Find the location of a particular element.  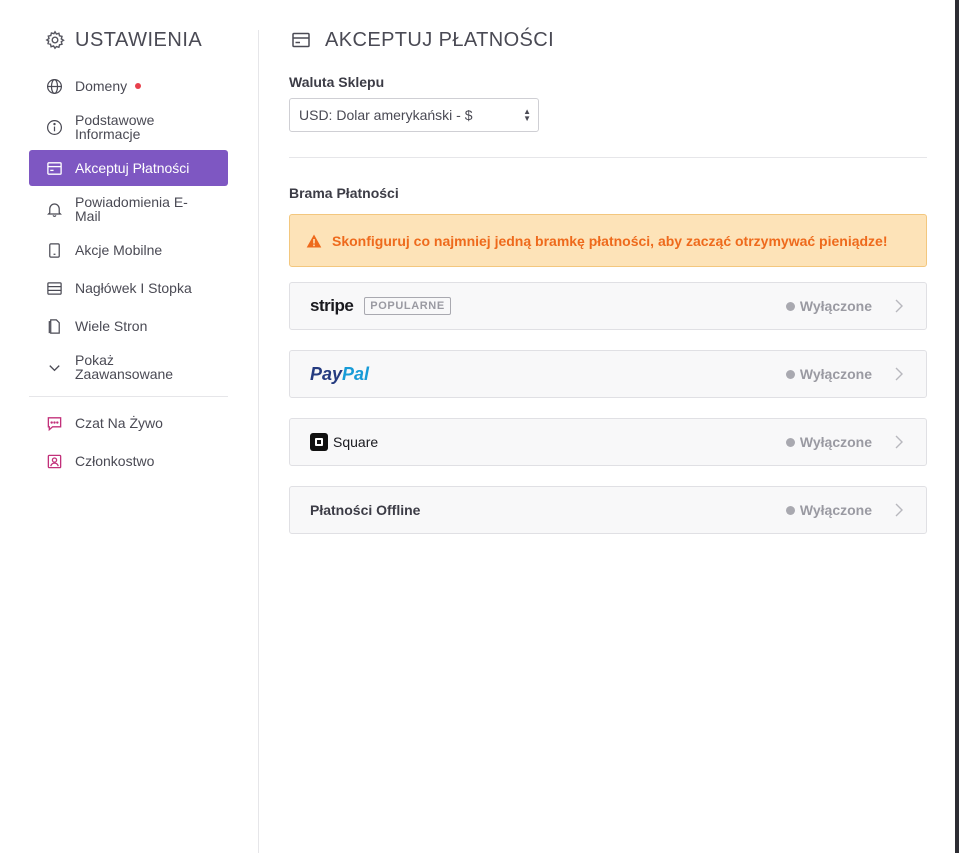

chat-icon is located at coordinates (54, 423).